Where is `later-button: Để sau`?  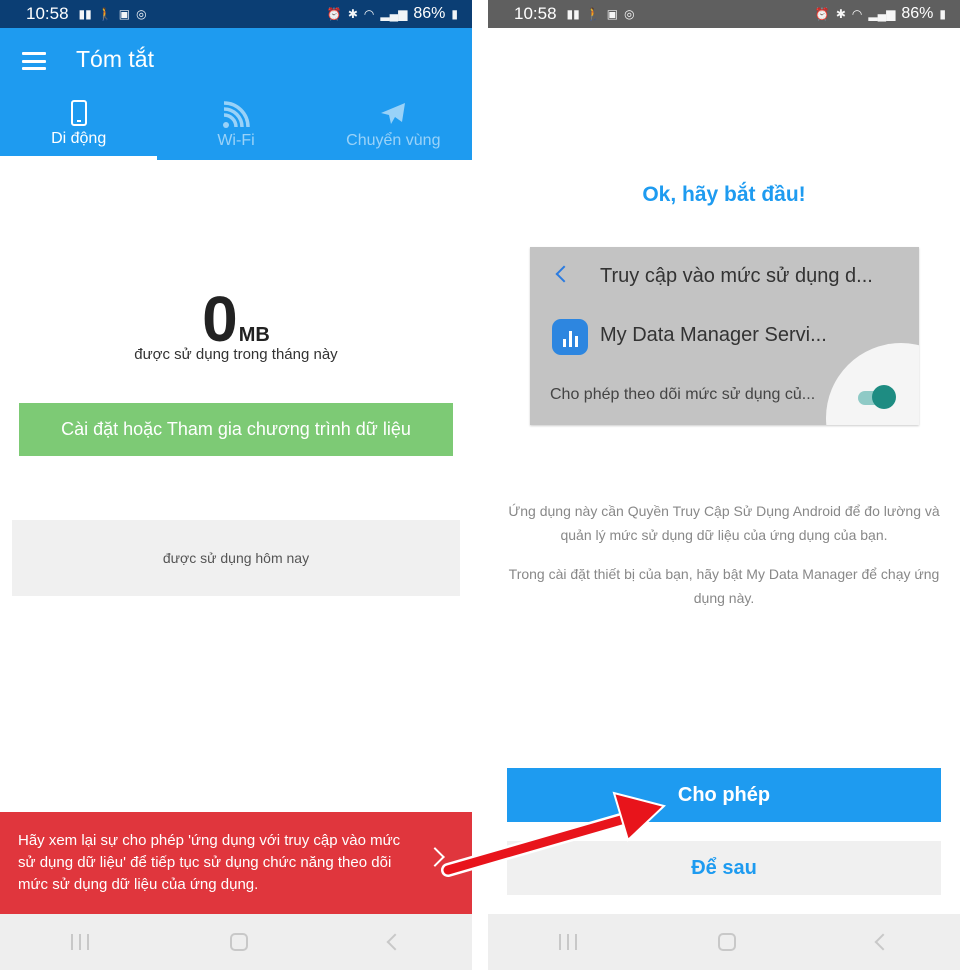
later-button: Để sau is located at coordinates (724, 868).